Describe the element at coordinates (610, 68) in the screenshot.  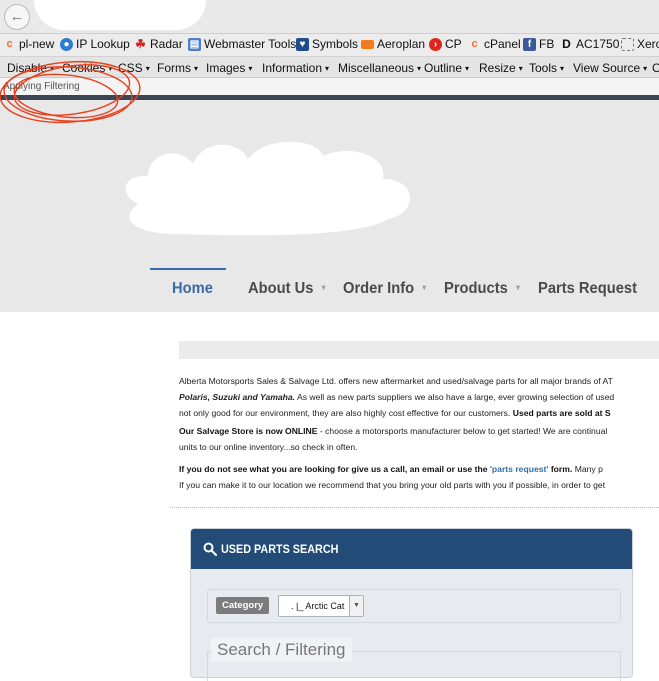
I see `devbar-view-source: View Source ▾` at that location.